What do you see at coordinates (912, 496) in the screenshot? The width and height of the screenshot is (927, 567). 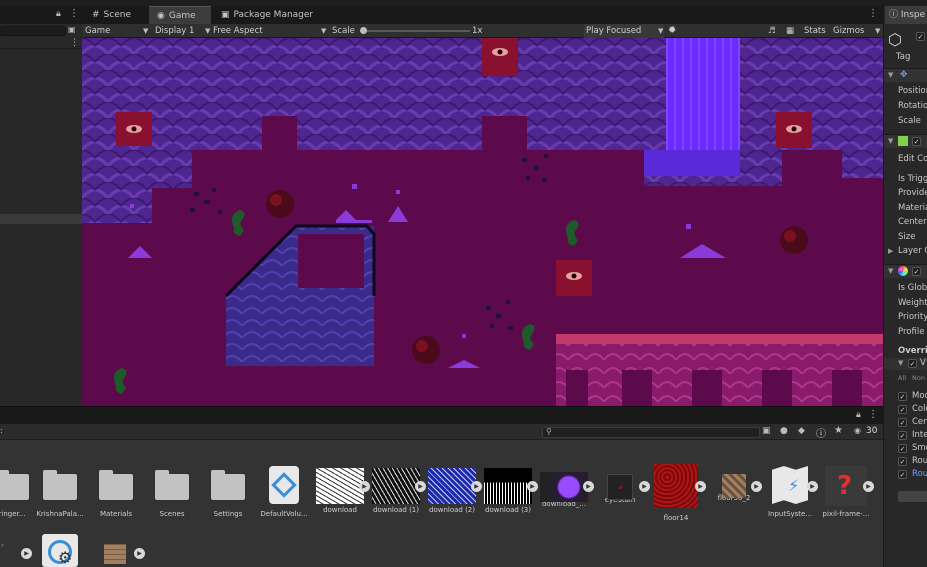 I see `add-override-button` at bounding box center [912, 496].